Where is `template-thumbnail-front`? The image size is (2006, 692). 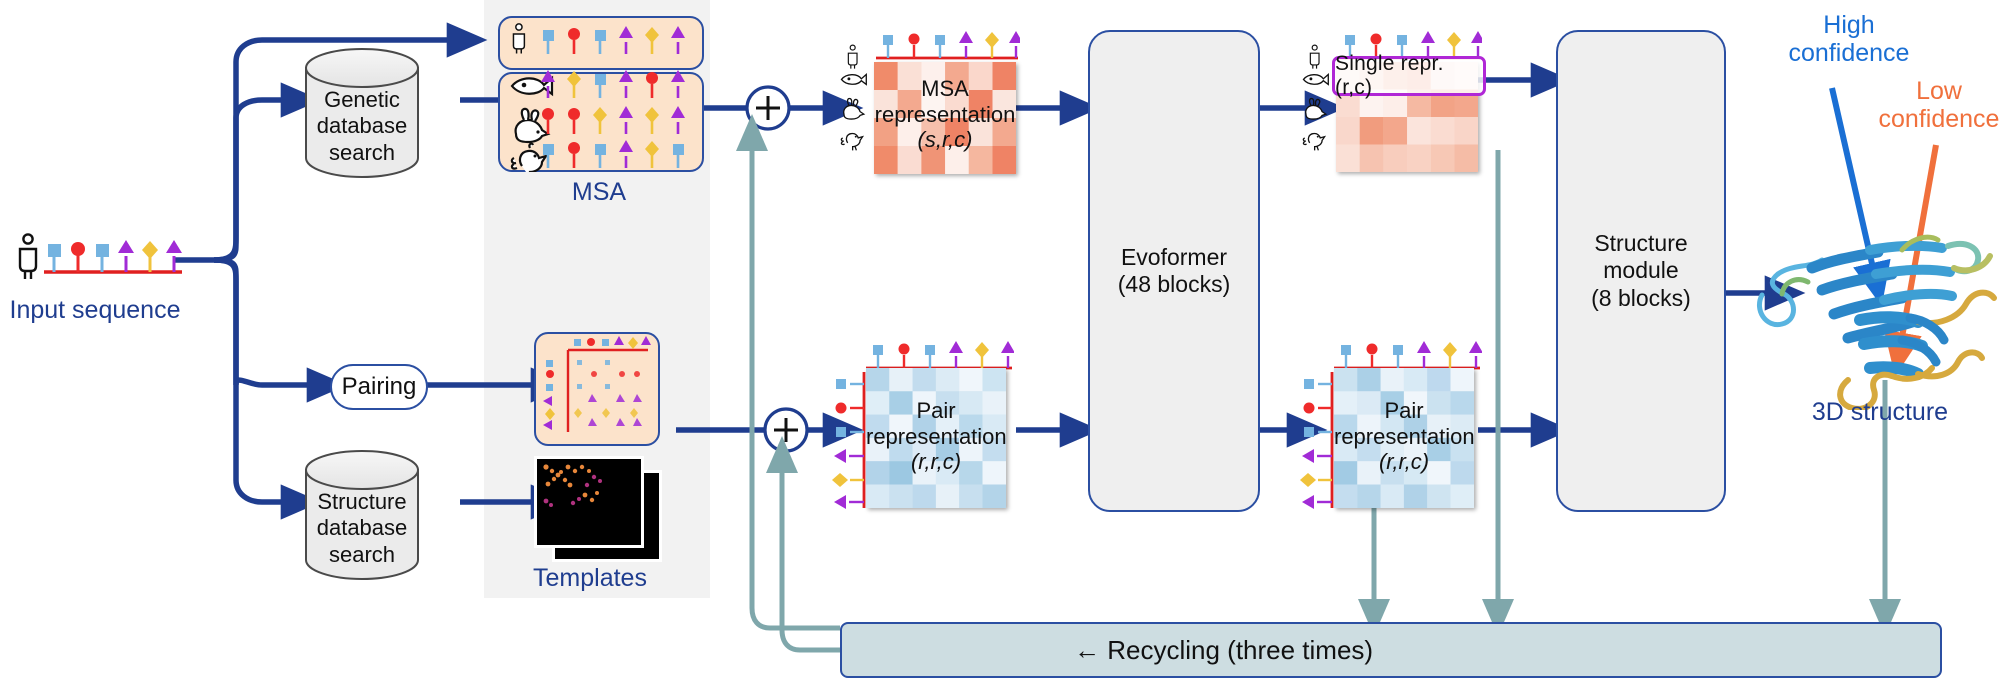 template-thumbnail-front is located at coordinates (589, 502).